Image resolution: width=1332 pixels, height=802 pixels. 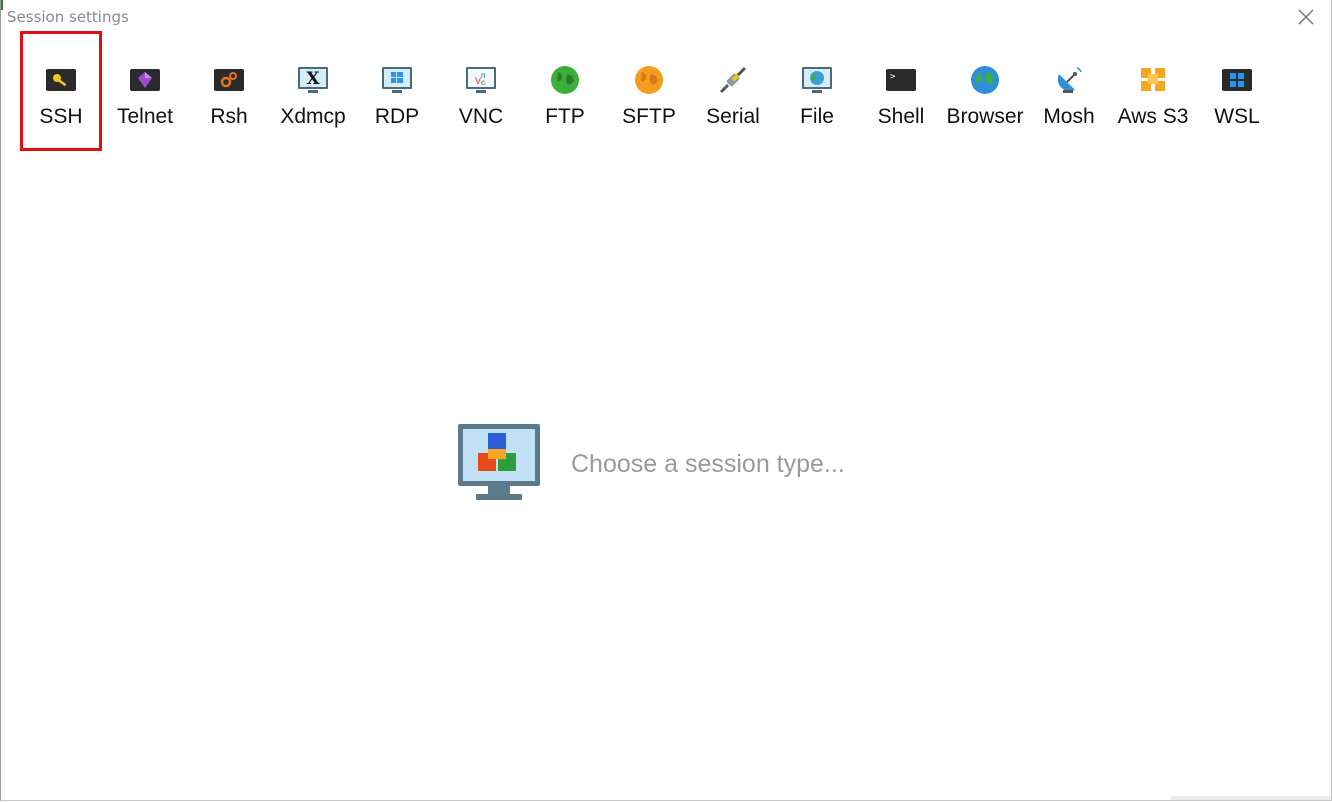 What do you see at coordinates (397, 100) in the screenshot?
I see `session-type-rdp: RDP` at bounding box center [397, 100].